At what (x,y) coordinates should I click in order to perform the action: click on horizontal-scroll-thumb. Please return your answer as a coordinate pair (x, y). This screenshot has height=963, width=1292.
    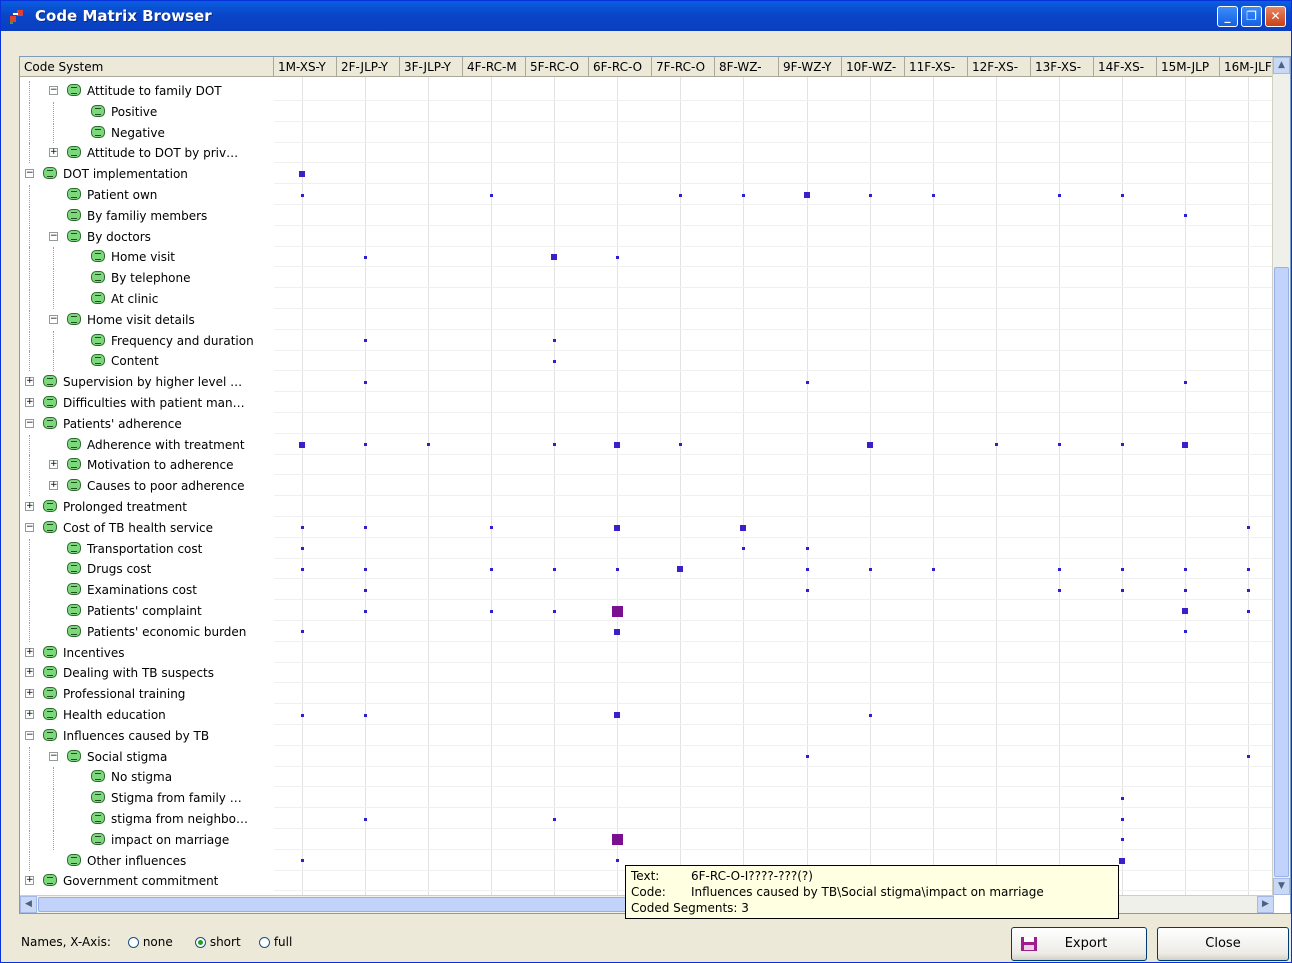
    Looking at the image, I should click on (378, 904).